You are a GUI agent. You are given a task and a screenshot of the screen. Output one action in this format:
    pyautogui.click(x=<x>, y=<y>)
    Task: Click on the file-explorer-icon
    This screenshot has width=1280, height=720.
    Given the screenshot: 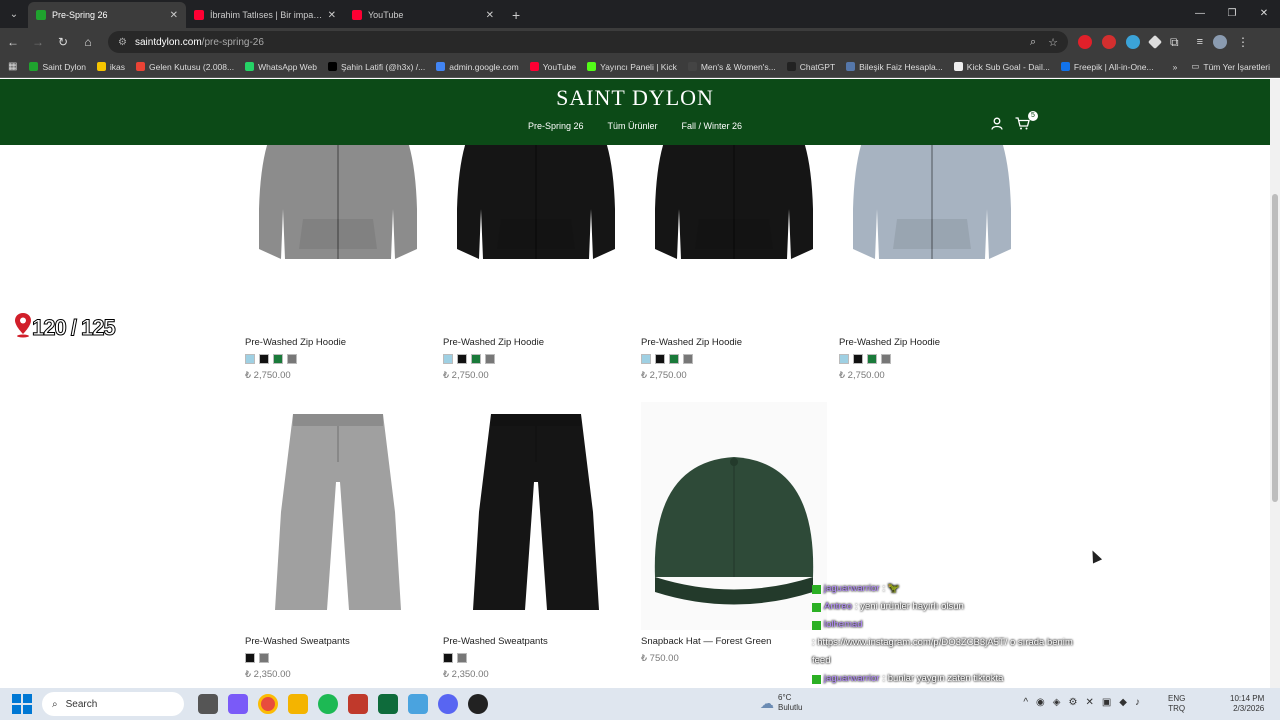 What is the action you would take?
    pyautogui.click(x=298, y=704)
    